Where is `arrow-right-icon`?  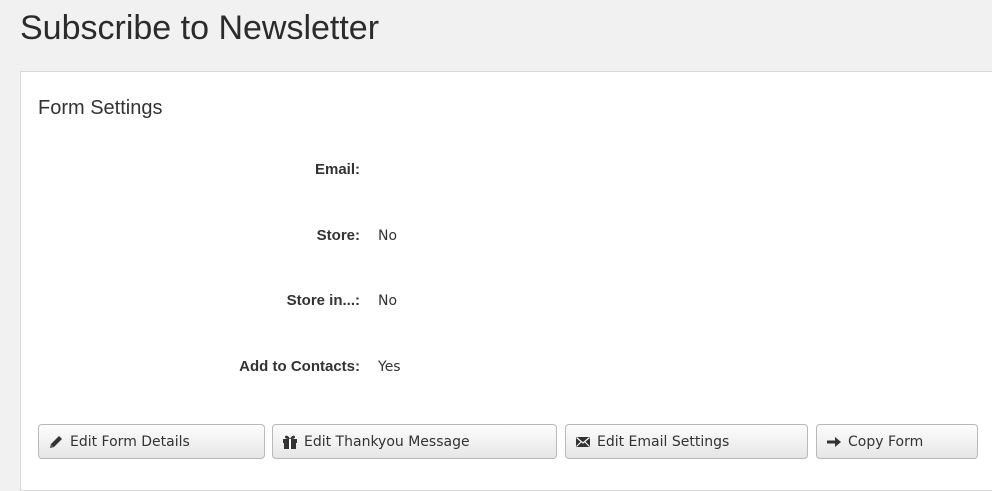 arrow-right-icon is located at coordinates (834, 442).